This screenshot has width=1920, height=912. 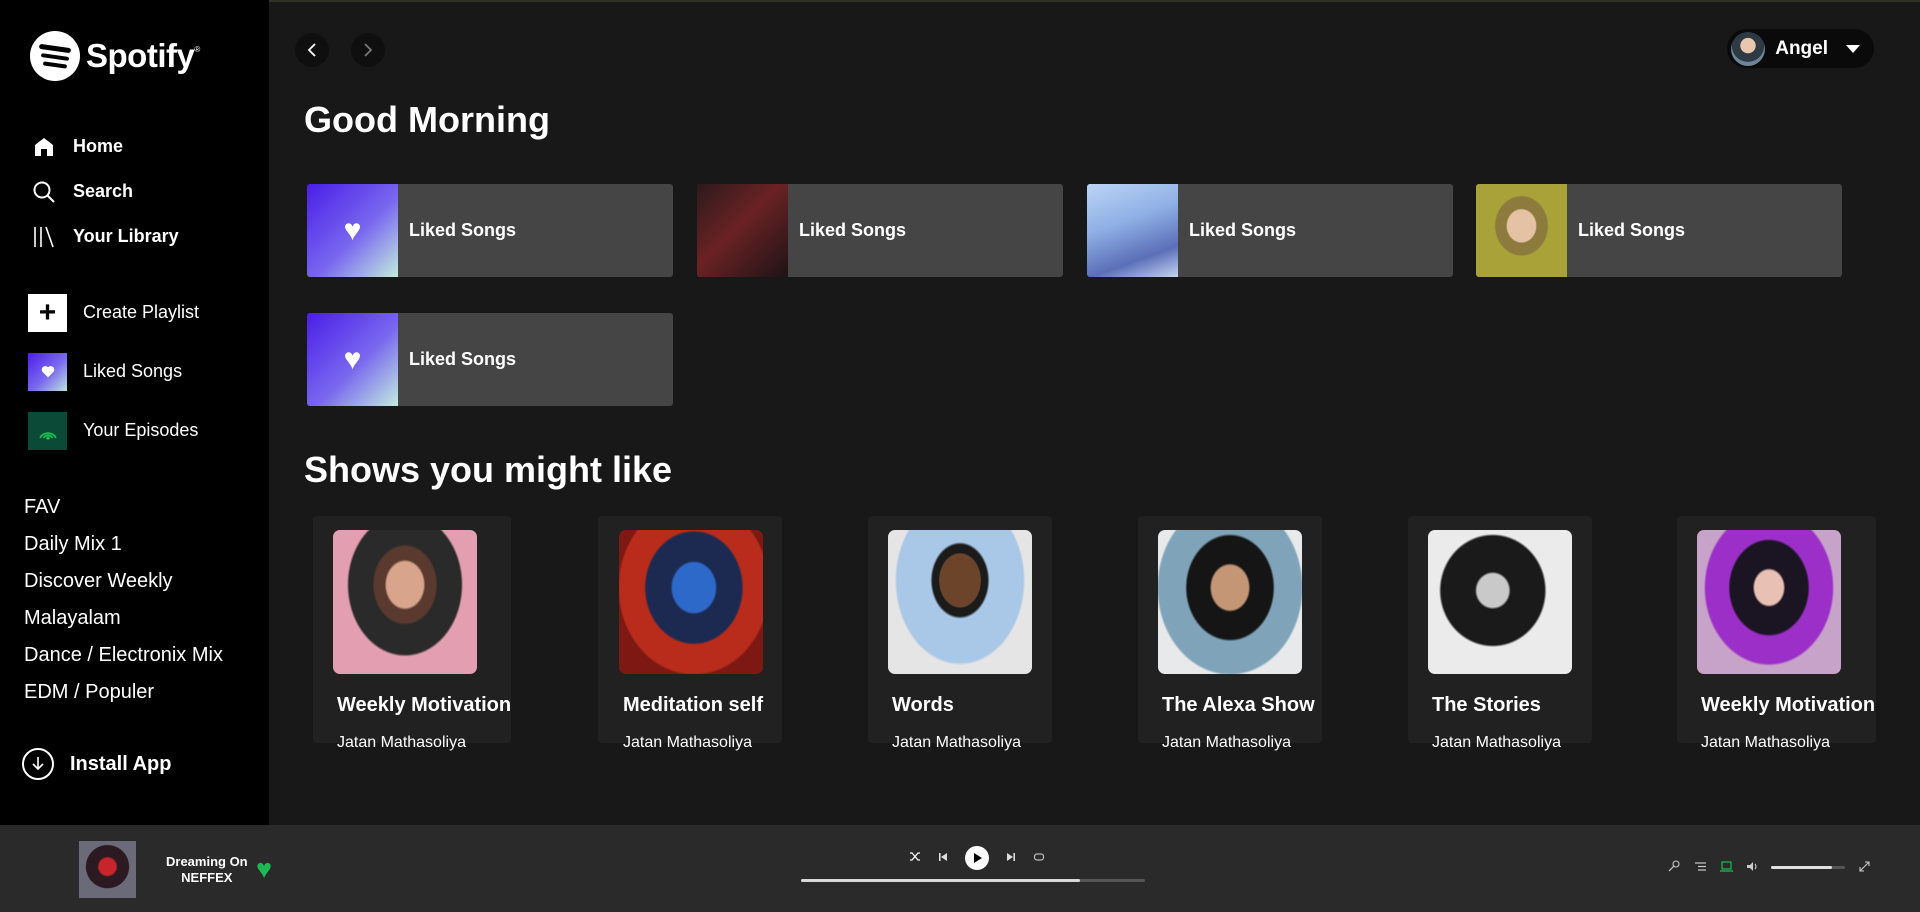 What do you see at coordinates (488, 469) in the screenshot?
I see `shows-heading: Shows you might like` at bounding box center [488, 469].